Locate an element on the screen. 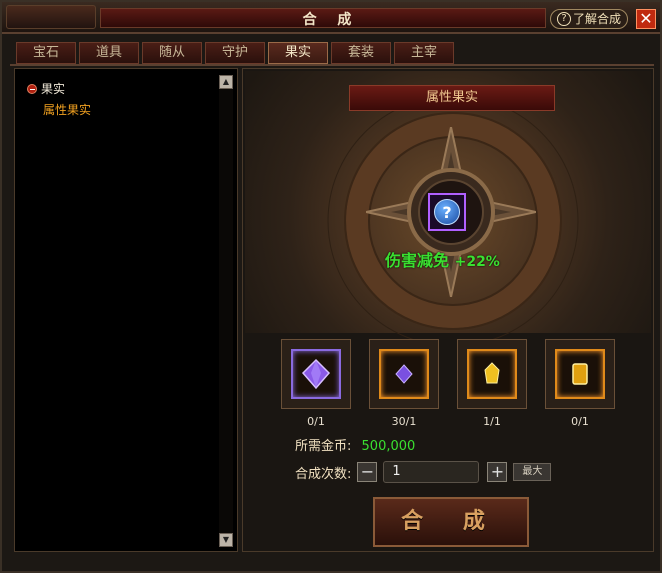 This screenshot has width=662, height=573. craft-count-input: 1 is located at coordinates (431, 472).